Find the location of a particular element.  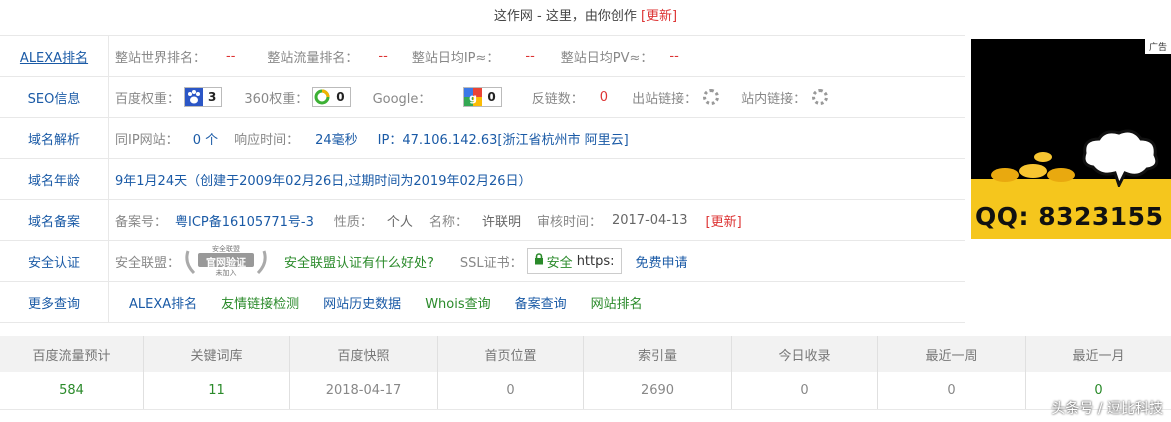

baidu-weight-label: 百度权重： is located at coordinates (148, 99).